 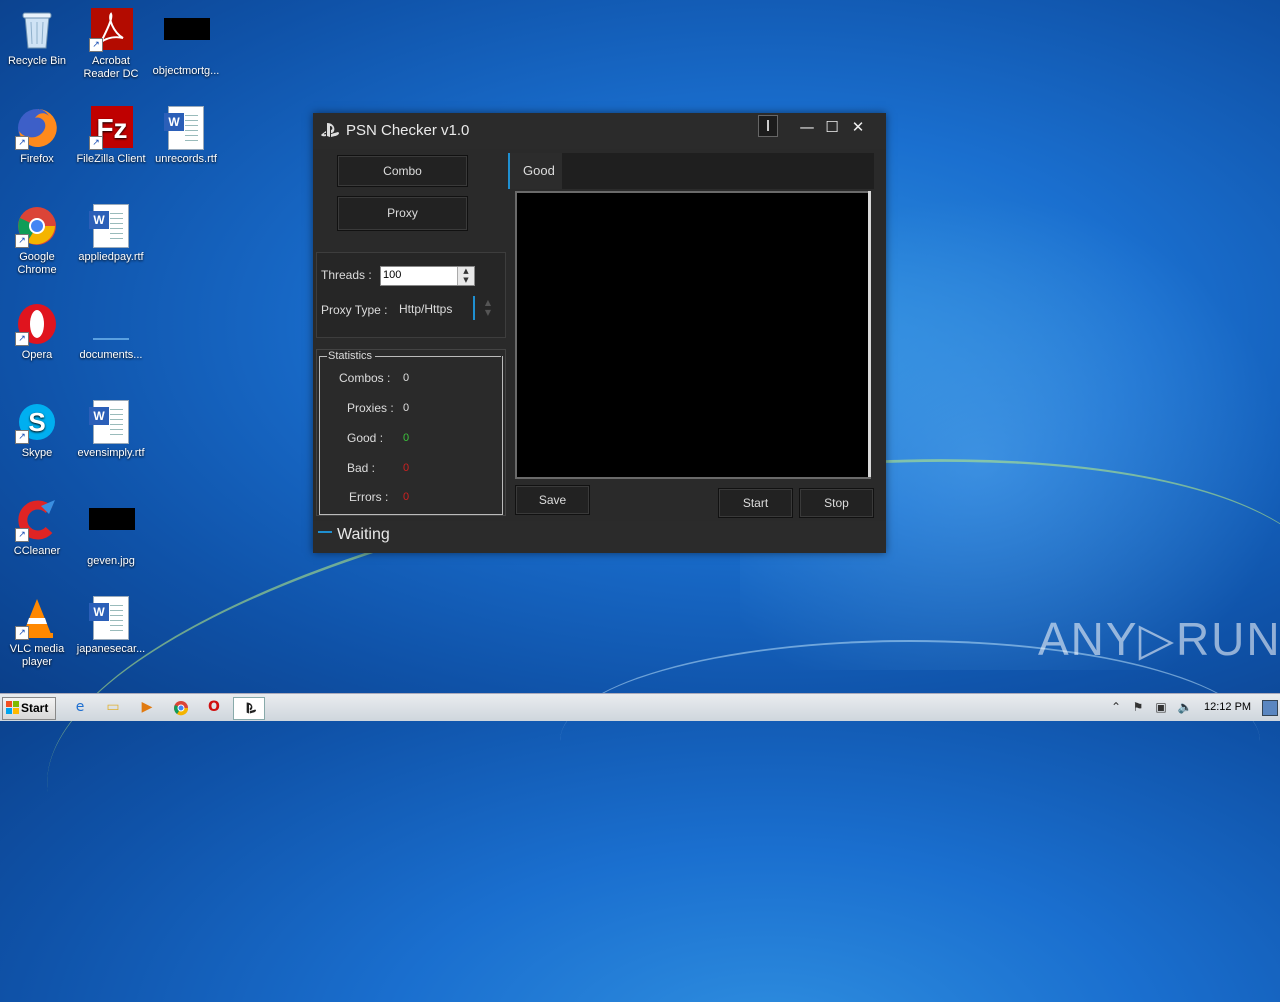 I want to click on desktop-icon-label: geven.jpg, so click(x=111, y=561).